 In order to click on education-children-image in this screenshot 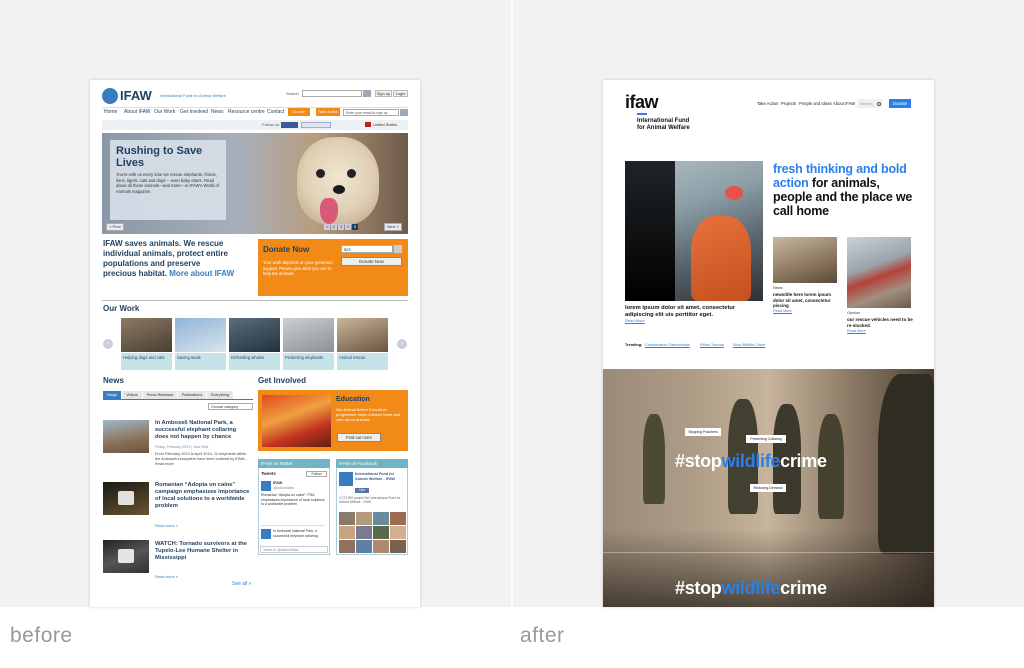, I will do `click(296, 421)`.